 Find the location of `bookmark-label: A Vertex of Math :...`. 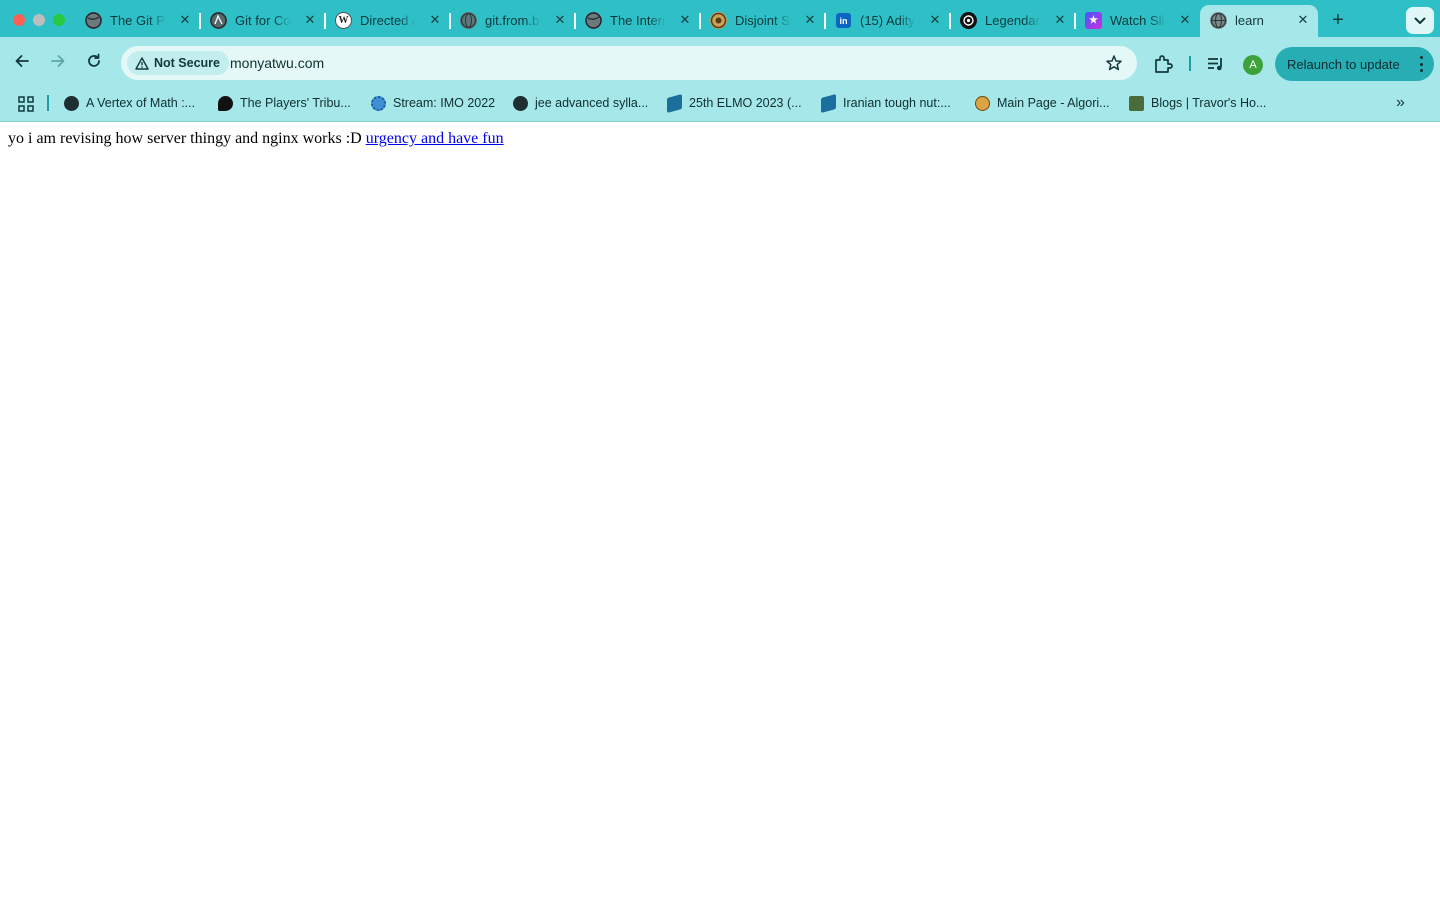

bookmark-label: A Vertex of Math :... is located at coordinates (141, 103).